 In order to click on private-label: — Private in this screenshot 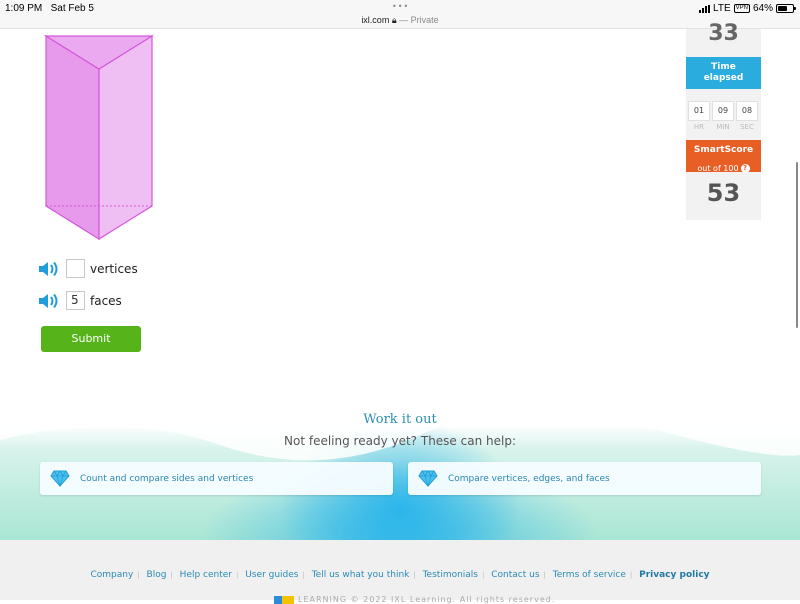, I will do `click(419, 20)`.